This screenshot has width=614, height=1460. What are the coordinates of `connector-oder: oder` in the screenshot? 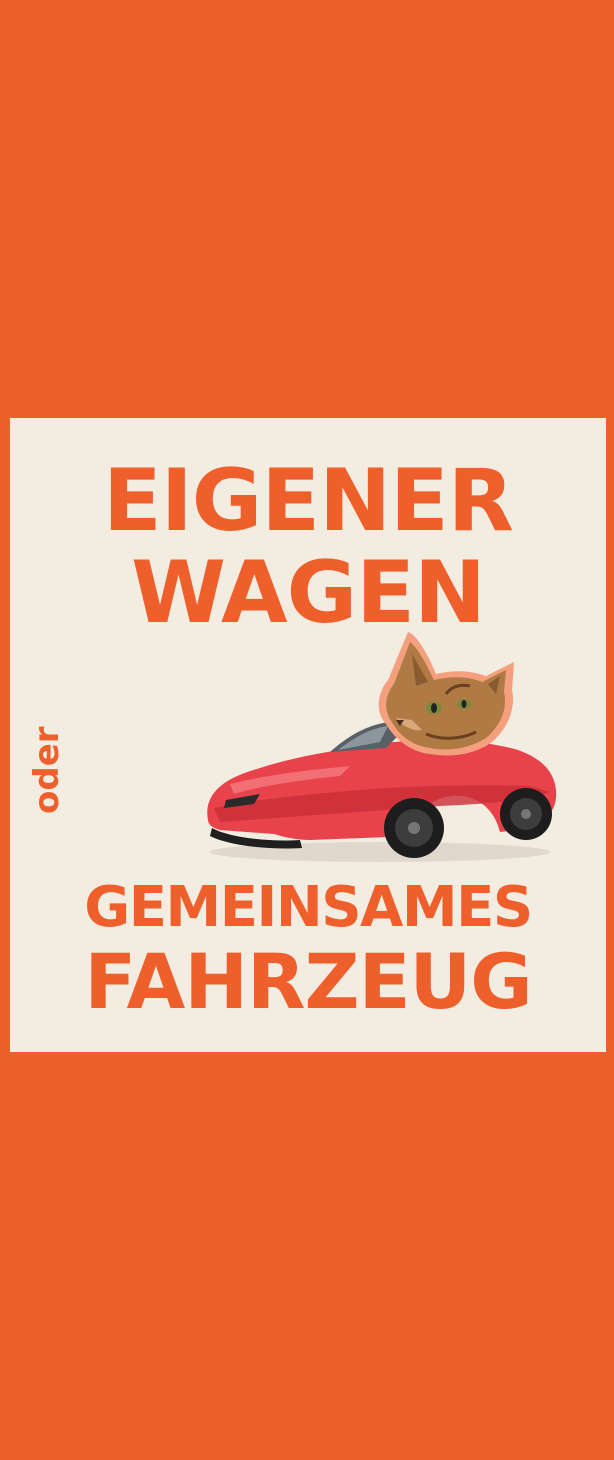 It's located at (47, 770).